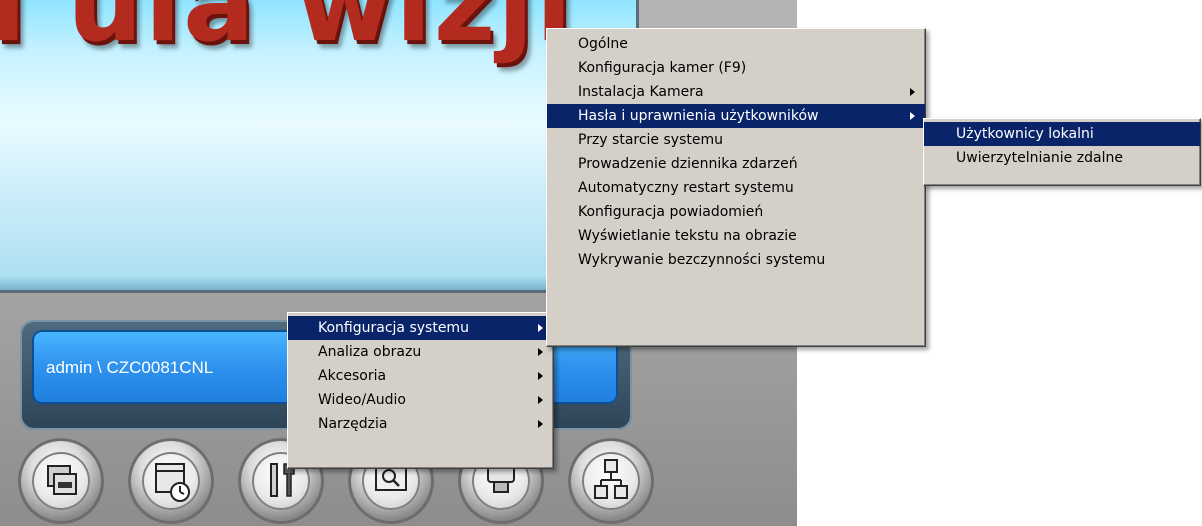 This screenshot has width=1202, height=526. I want to click on menu-item-label: Wyświetlanie tekstu na obrazie, so click(687, 236).